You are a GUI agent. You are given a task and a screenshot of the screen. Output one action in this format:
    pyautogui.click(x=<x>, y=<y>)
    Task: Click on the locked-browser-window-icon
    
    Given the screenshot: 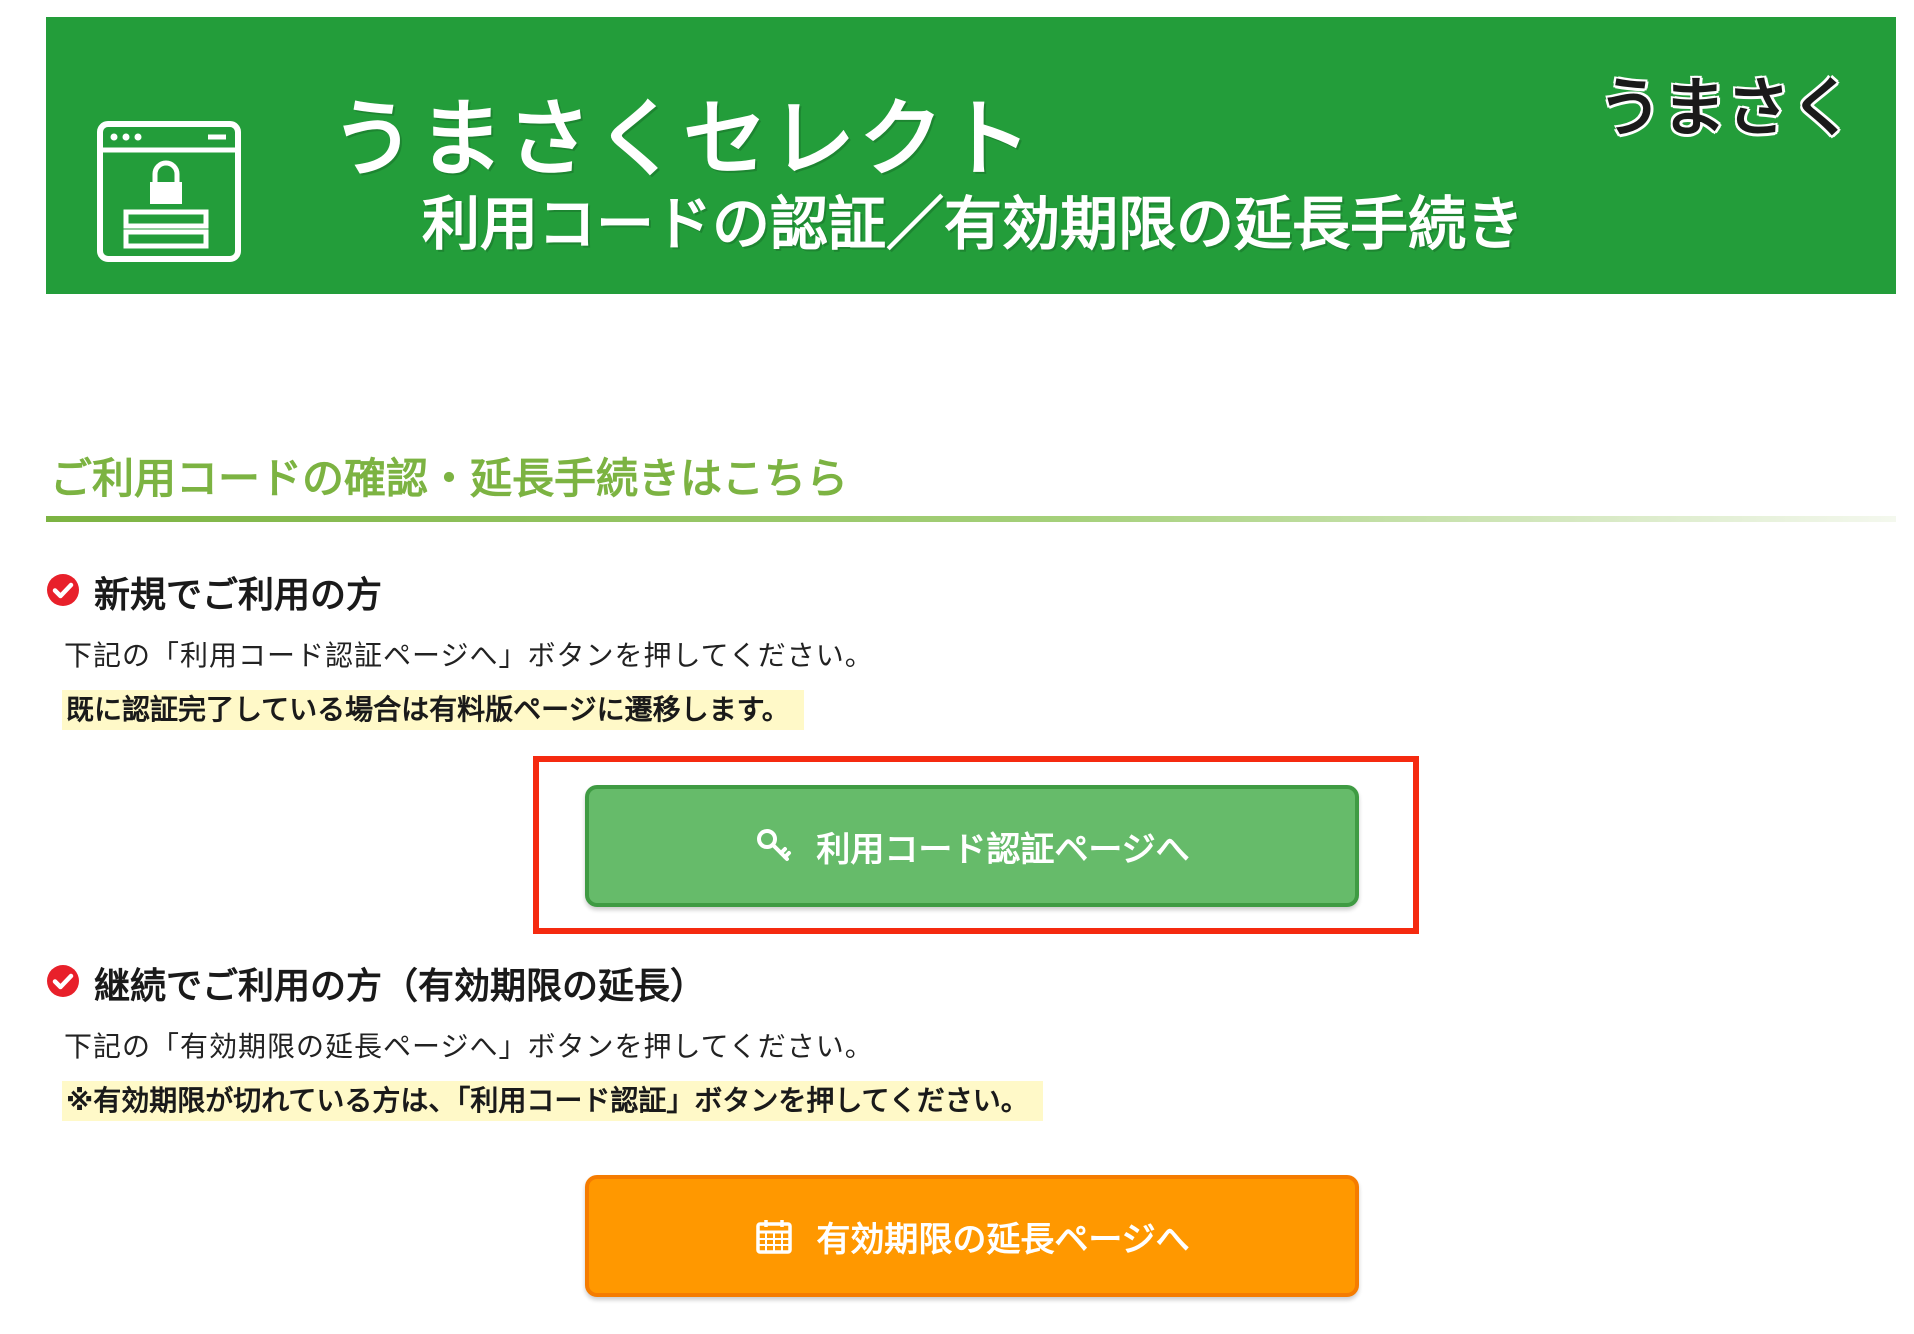 What is the action you would take?
    pyautogui.click(x=169, y=191)
    